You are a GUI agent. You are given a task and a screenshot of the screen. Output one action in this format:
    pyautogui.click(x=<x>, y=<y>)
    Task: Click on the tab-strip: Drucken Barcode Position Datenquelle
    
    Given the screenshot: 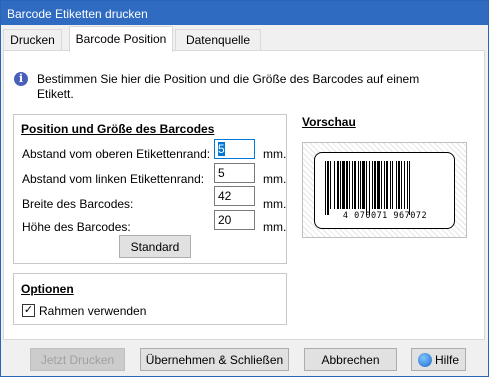 What is the action you would take?
    pyautogui.click(x=244, y=38)
    